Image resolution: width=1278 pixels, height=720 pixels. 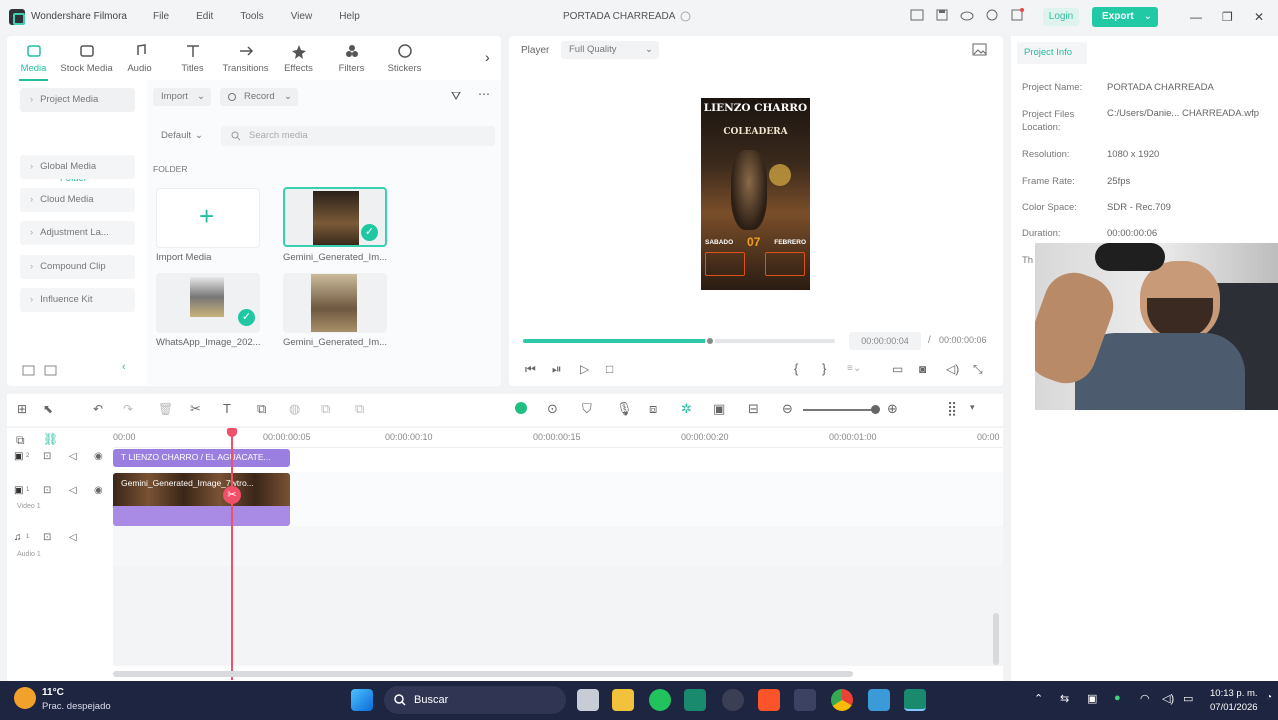 What do you see at coordinates (182, 97) in the screenshot?
I see `import-dropdown: Import ⌄` at bounding box center [182, 97].